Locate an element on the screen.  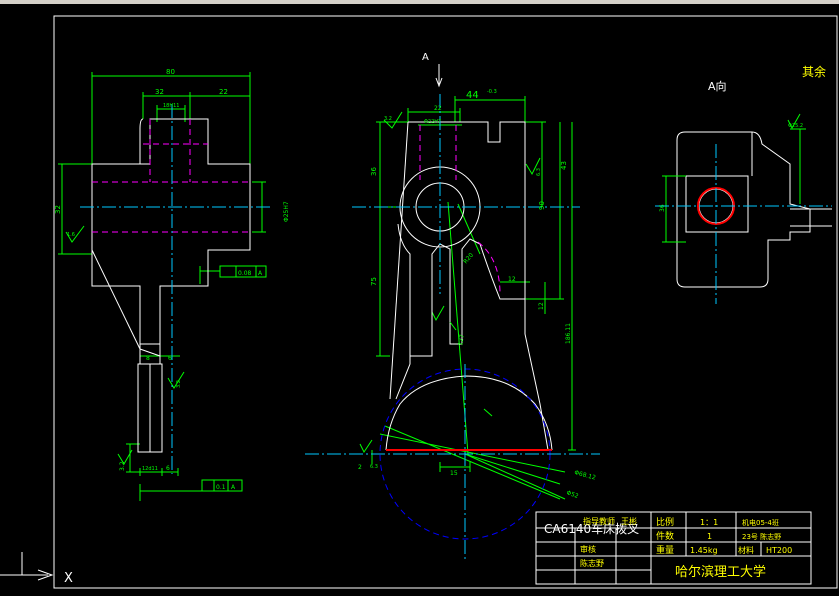
dim-6-upper: 6 is located at coordinates (170, 358).